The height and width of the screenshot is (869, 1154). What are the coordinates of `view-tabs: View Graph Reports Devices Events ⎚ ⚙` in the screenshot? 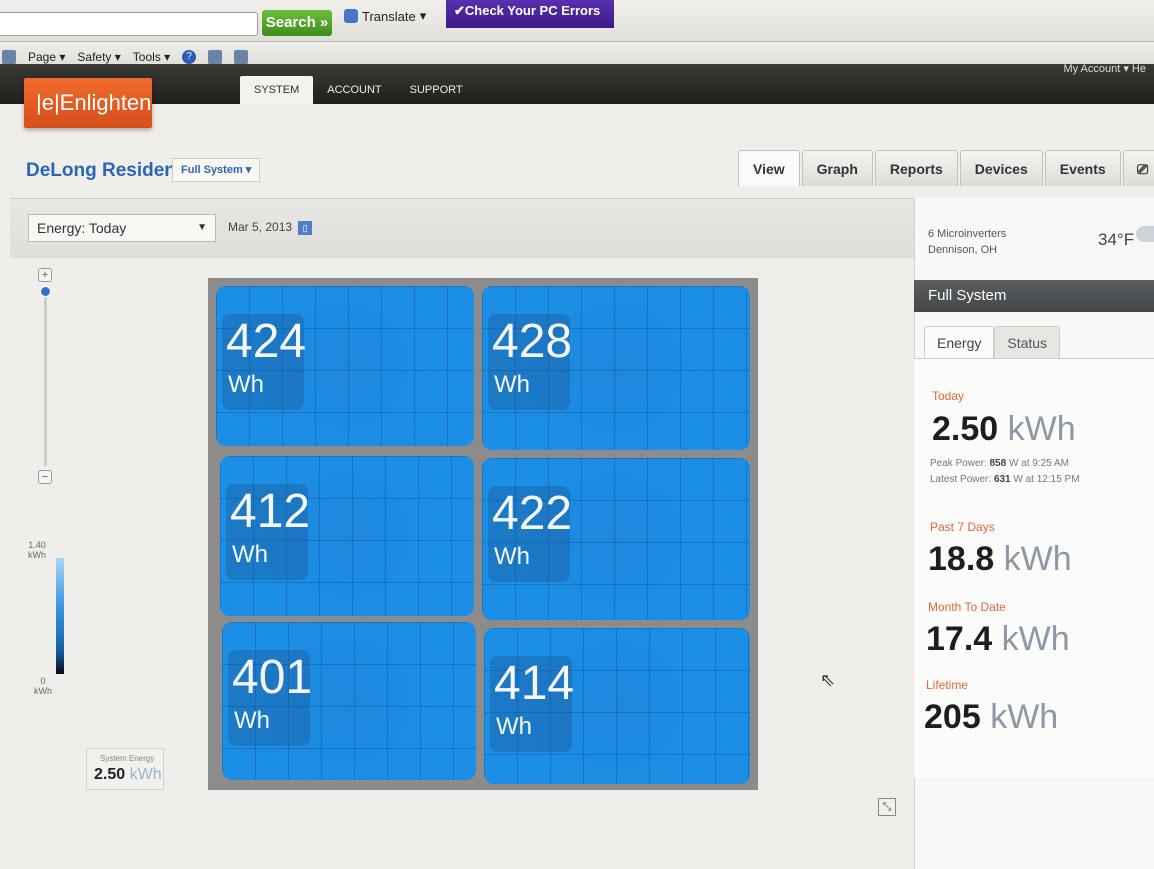 It's located at (946, 168).